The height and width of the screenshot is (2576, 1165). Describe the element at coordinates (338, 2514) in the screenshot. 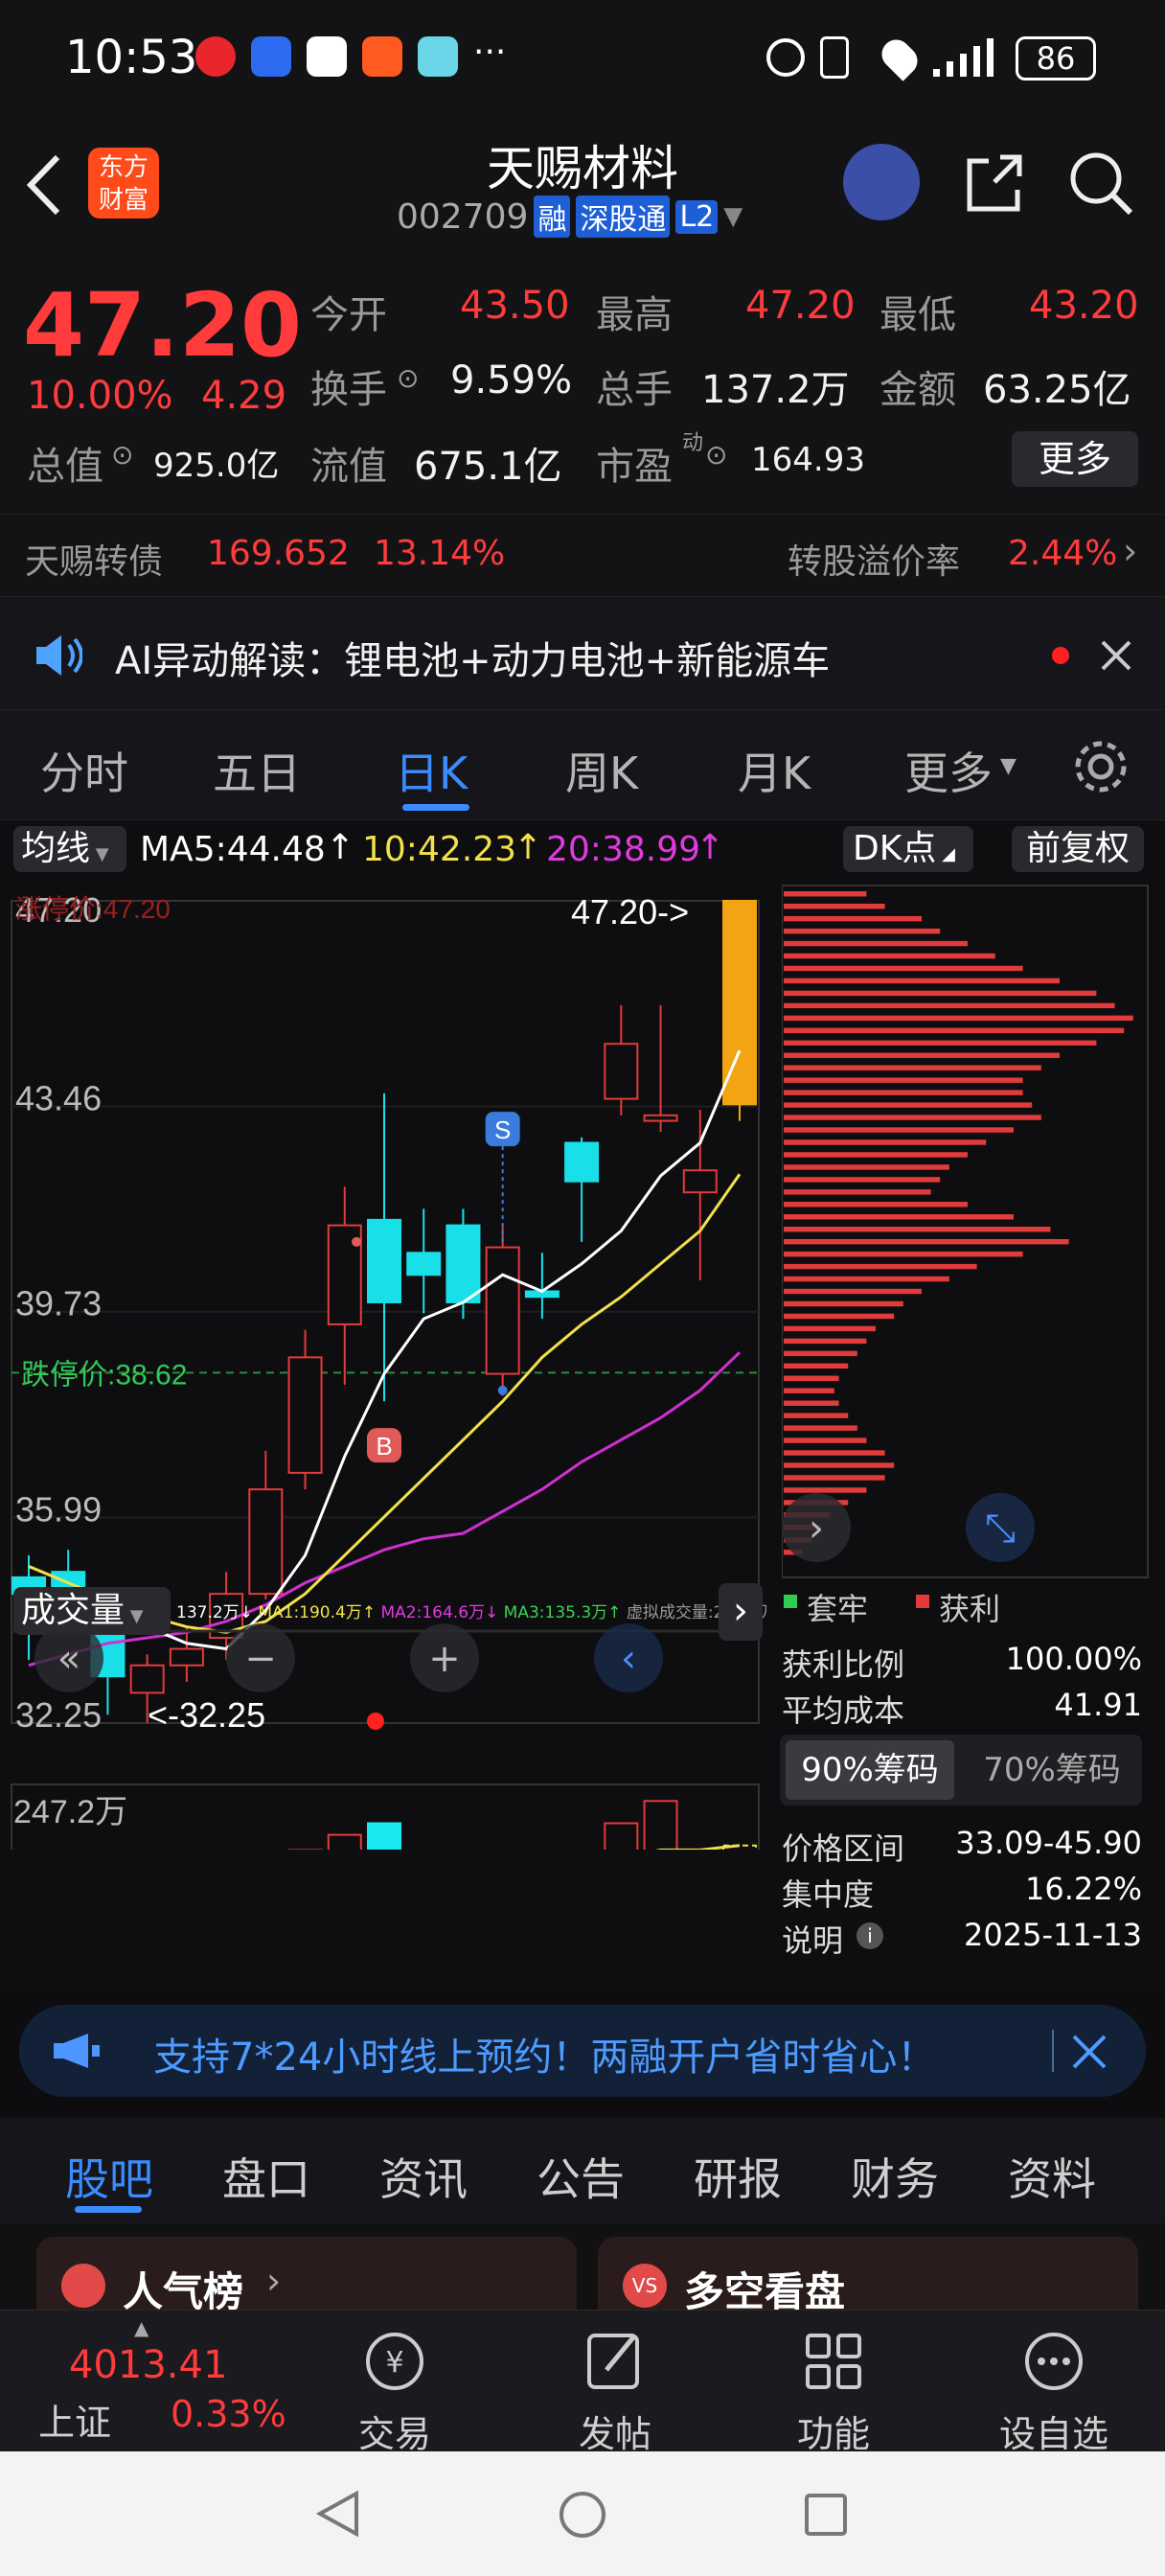

I see `back-icon` at that location.